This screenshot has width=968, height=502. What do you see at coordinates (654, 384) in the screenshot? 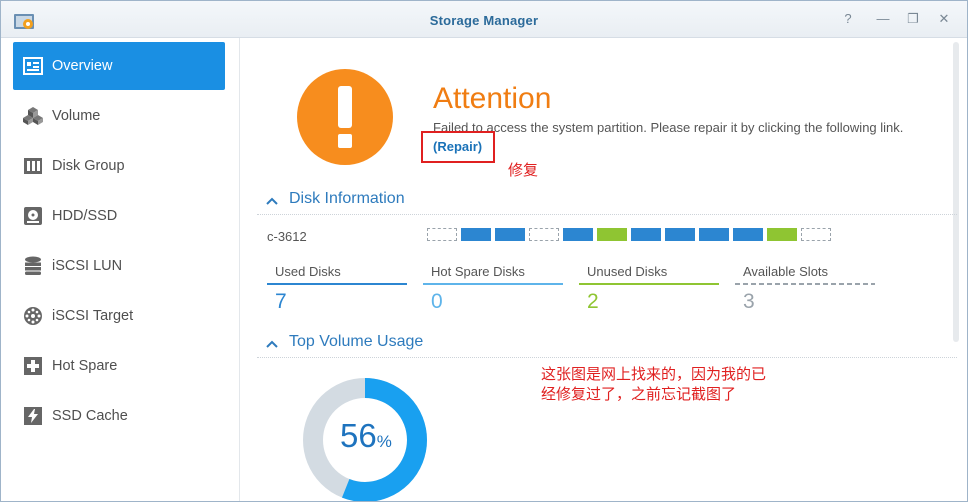
I see `screenshot-note: 这张图是网上找来的，因为我的已 经修复过了，之前忘记截图了` at bounding box center [654, 384].